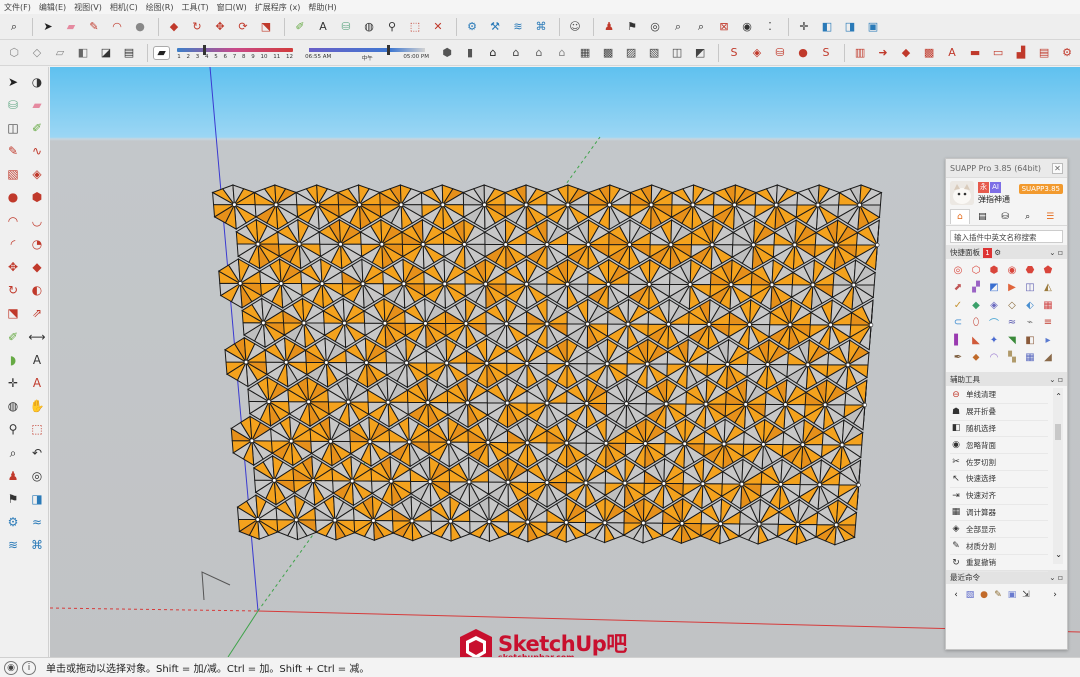 This screenshot has width=1080, height=677. Describe the element at coordinates (37, 522) in the screenshot. I see `sandbox-contour-icon: ≈` at that location.